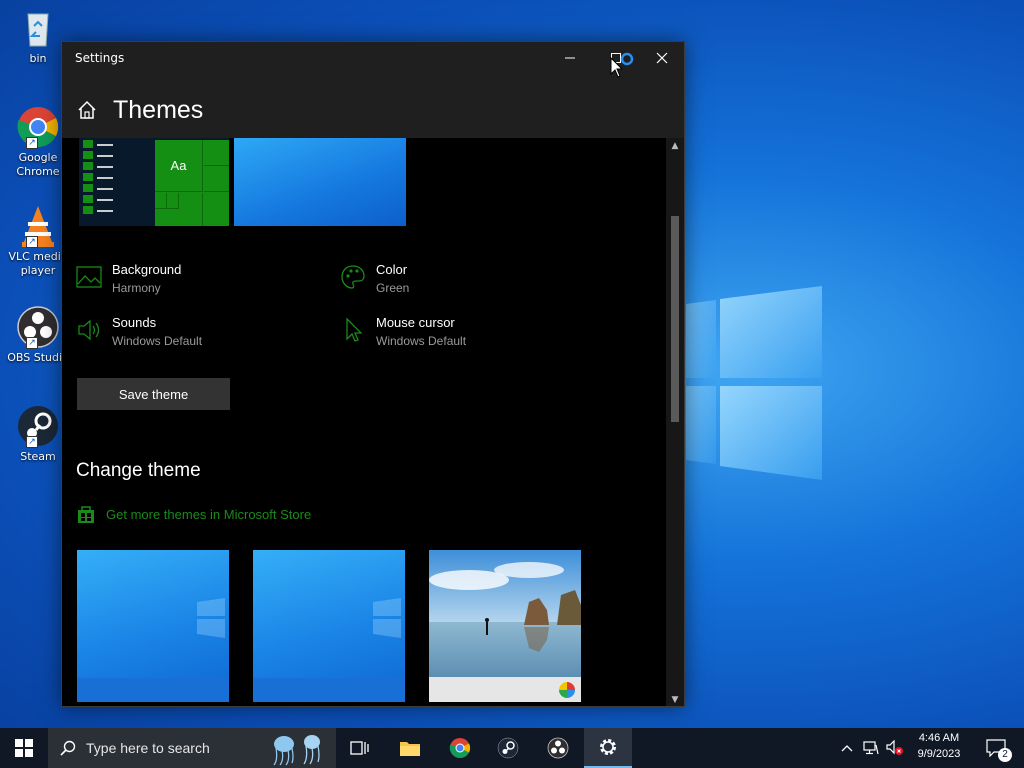 The height and width of the screenshot is (768, 1024). Describe the element at coordinates (675, 146) in the screenshot. I see `scroll-up-icon: ▲` at that location.